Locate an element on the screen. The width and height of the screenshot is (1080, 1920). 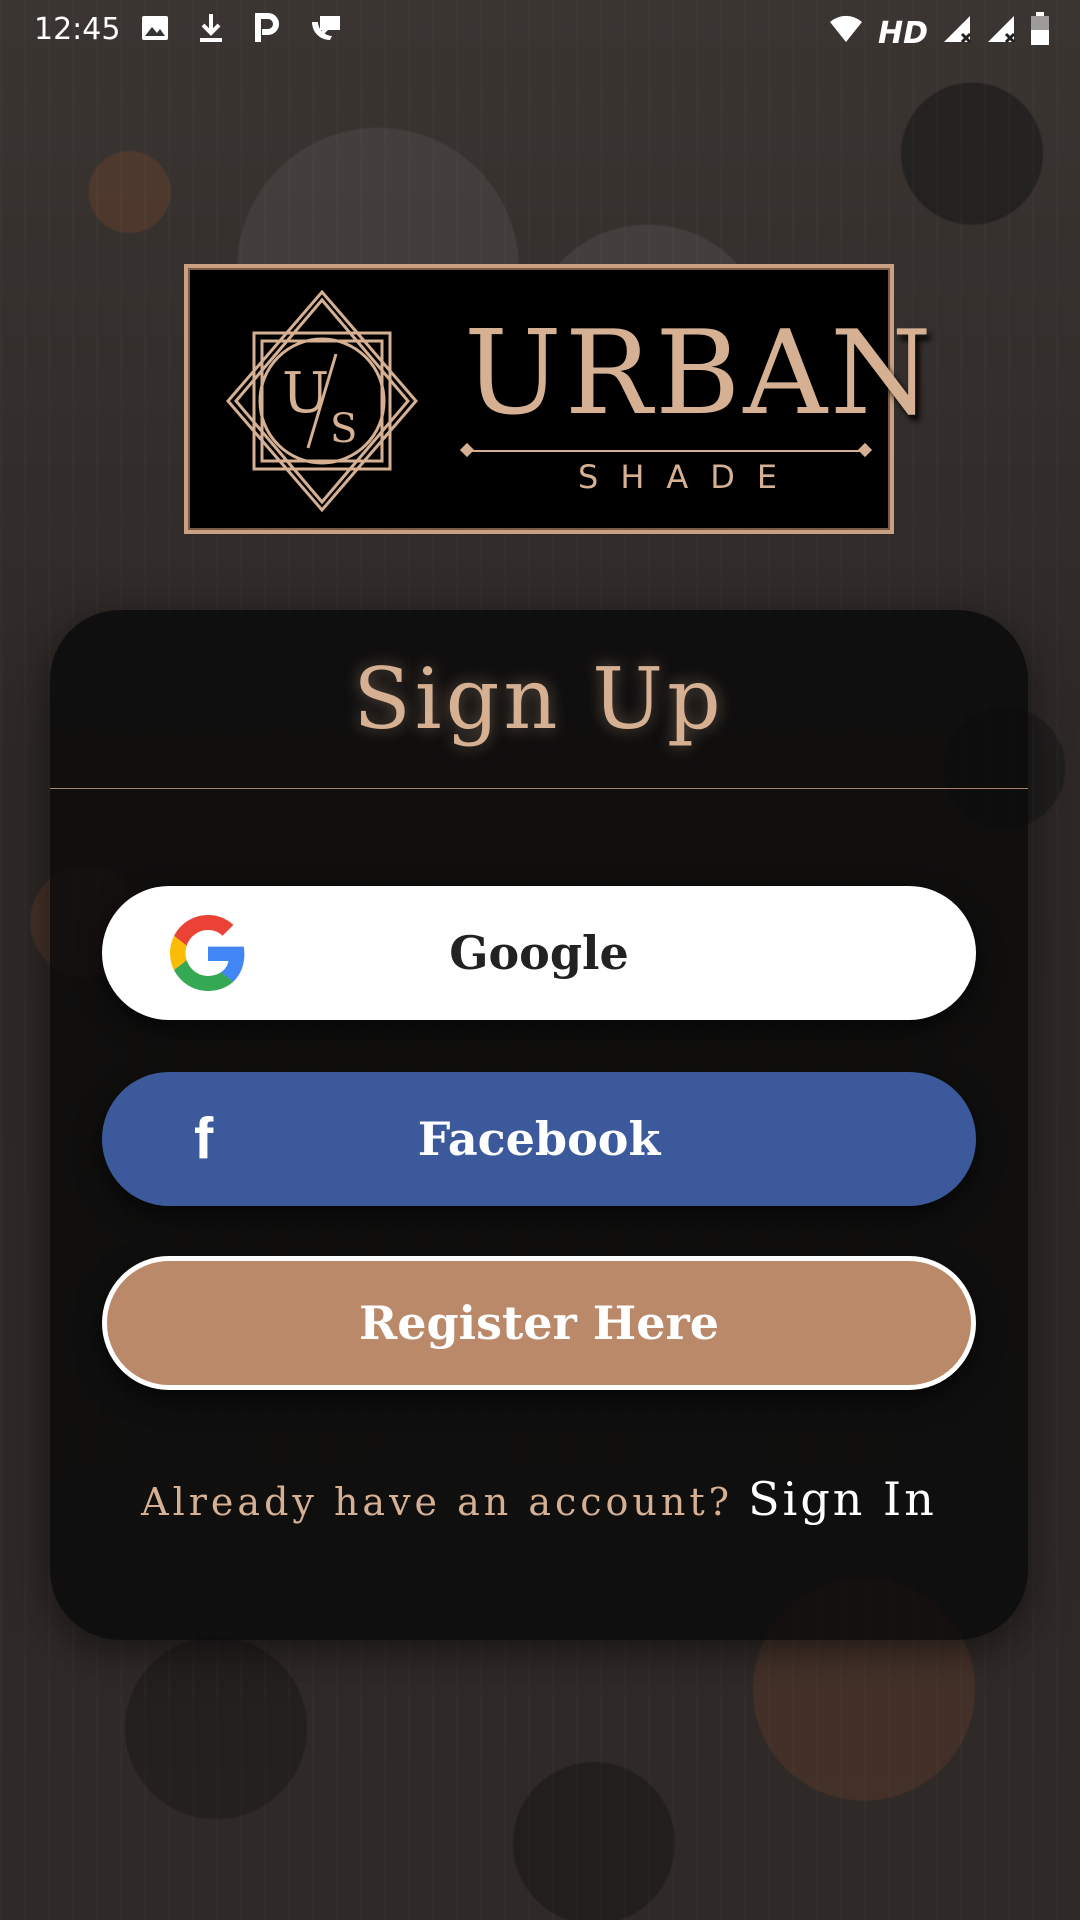
urban-shade-logo: U S URBAN SHADE is located at coordinates (558, 399).